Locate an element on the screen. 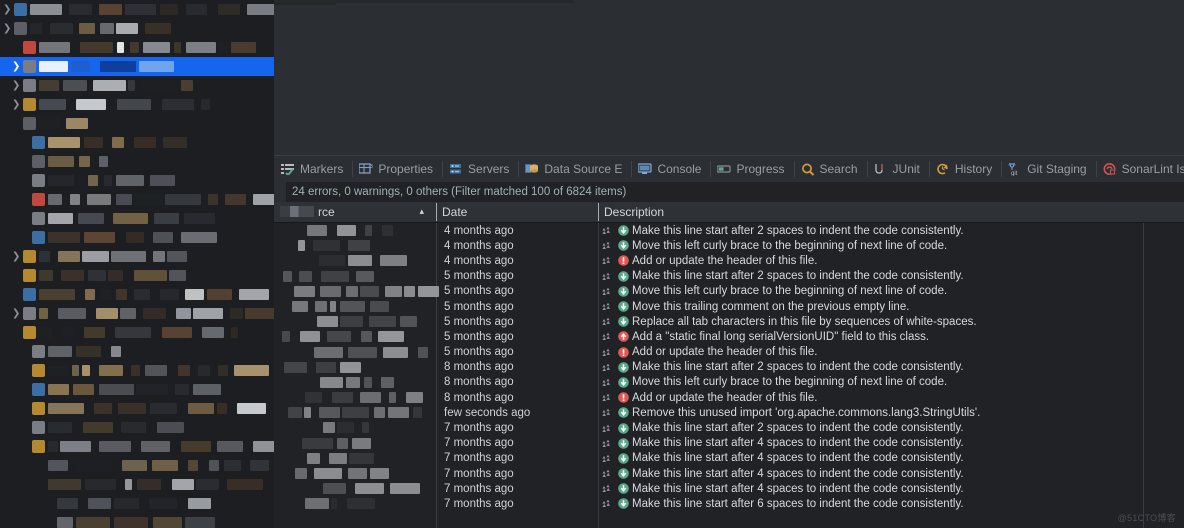  tab-progress: Progress is located at coordinates (751, 169).